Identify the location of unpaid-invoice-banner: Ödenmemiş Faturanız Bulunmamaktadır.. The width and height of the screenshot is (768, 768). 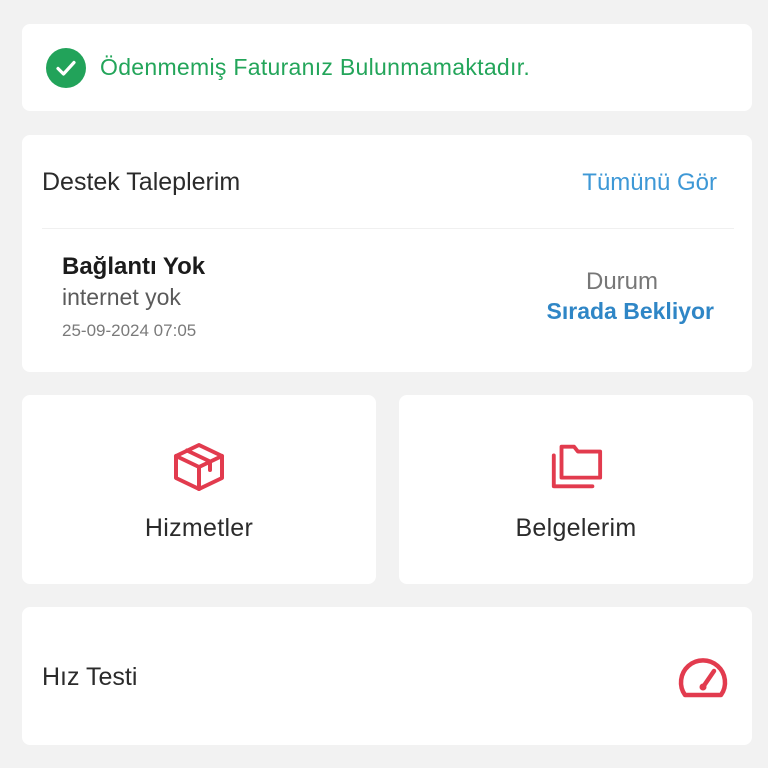
(387, 67).